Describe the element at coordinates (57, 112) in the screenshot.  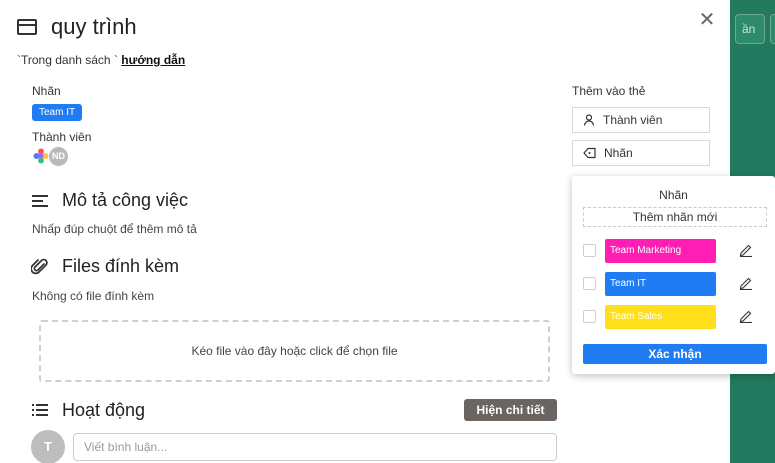
I see `label-chip-team-it: Team IT` at that location.